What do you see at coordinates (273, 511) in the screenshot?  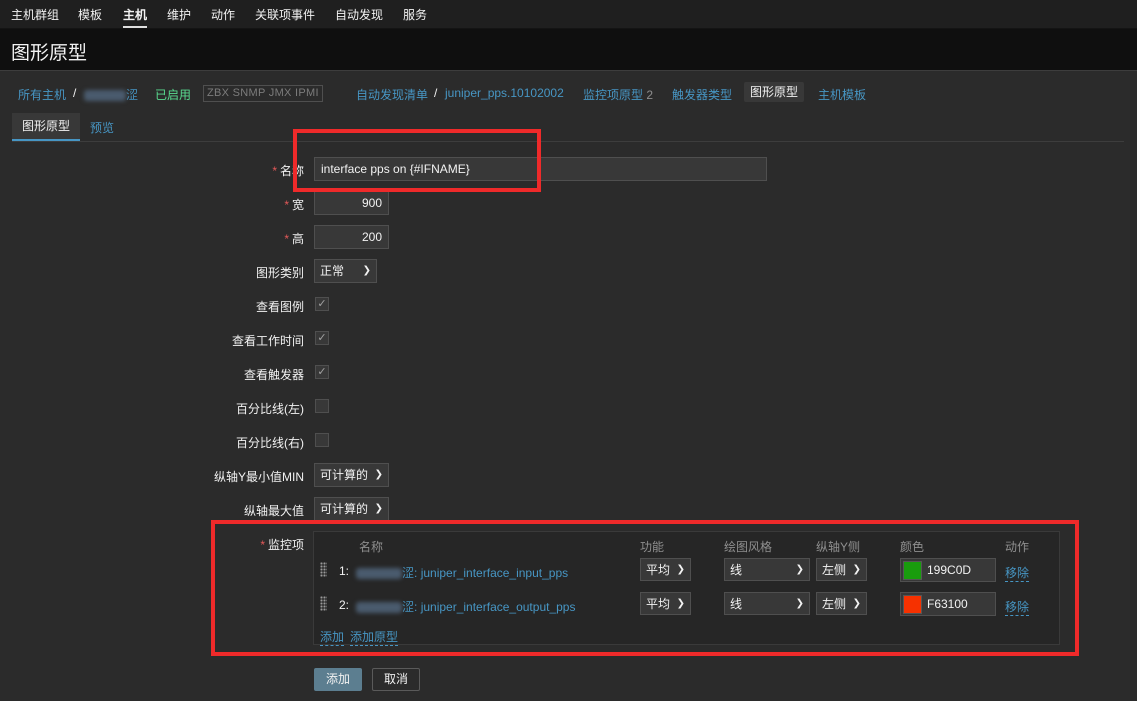 I see `ymax-label: 纵轴最大值` at bounding box center [273, 511].